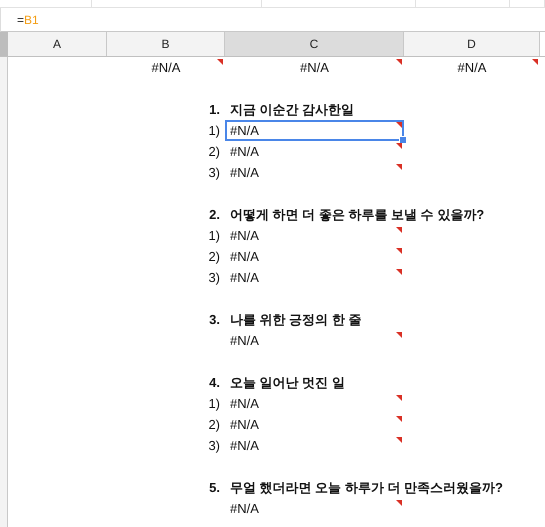 The image size is (545, 527). Describe the element at coordinates (214, 487) in the screenshot. I see `section-number: 5.` at that location.